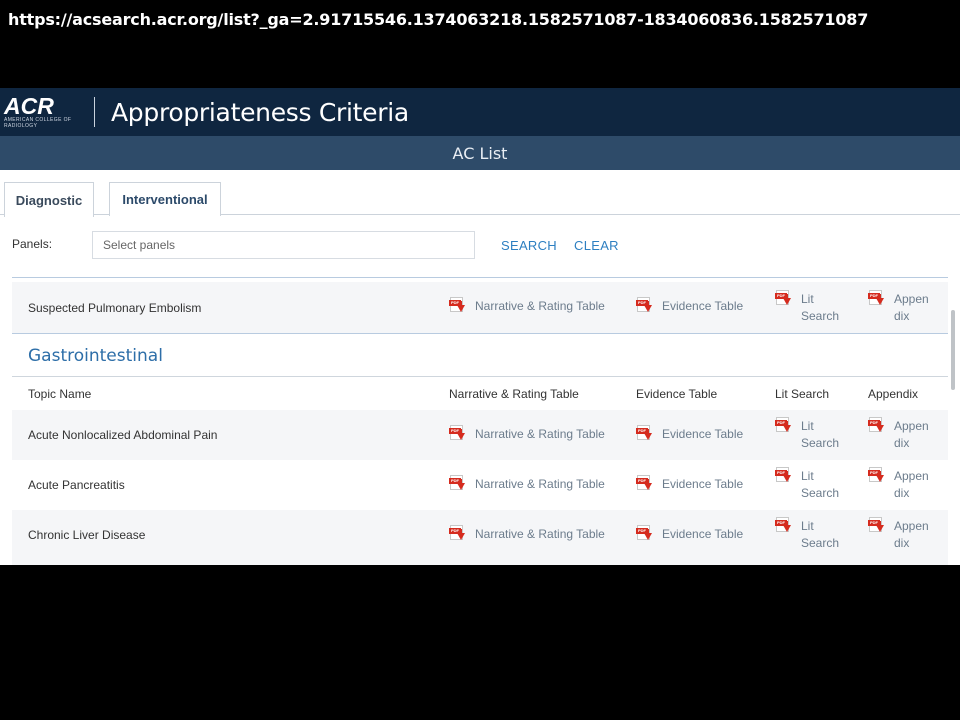 This screenshot has width=960, height=720. What do you see at coordinates (529, 245) in the screenshot?
I see `search-button: SEARCH` at bounding box center [529, 245].